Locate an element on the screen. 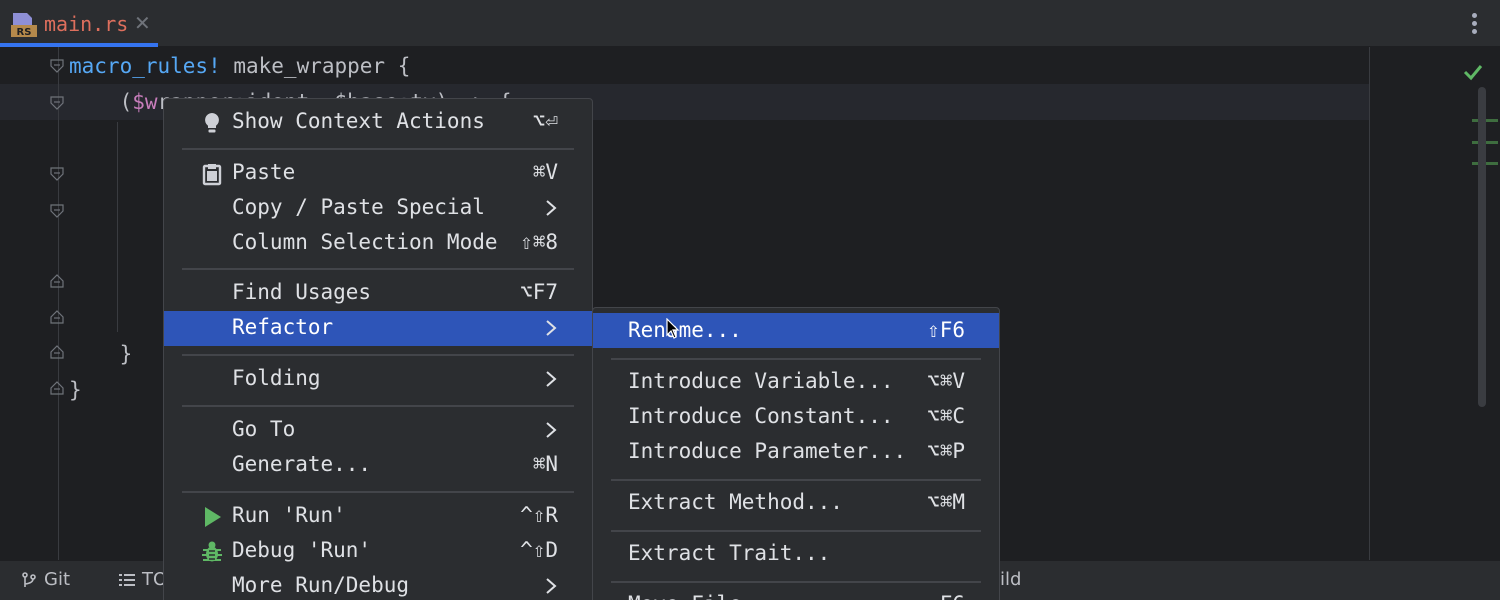  build-label: ild is located at coordinates (1011, 579).